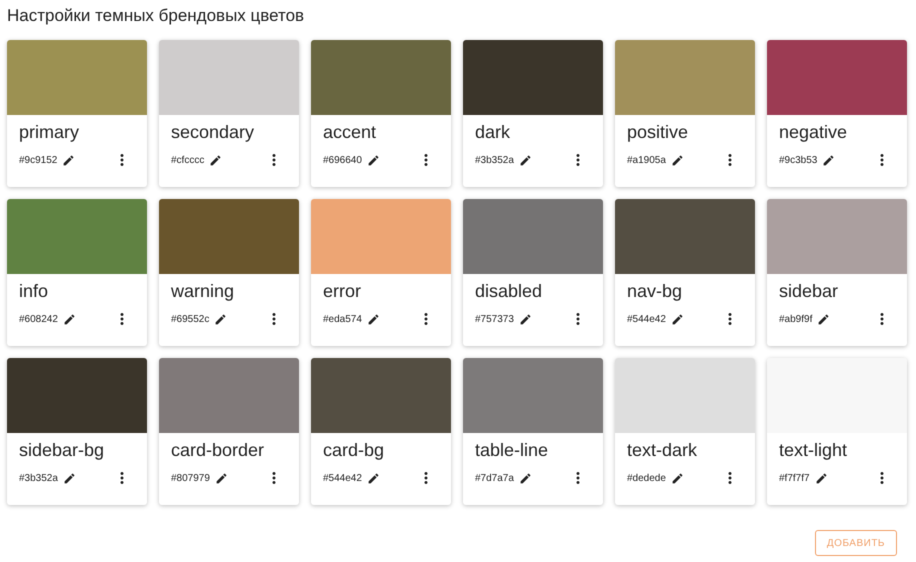  What do you see at coordinates (190, 319) in the screenshot?
I see `hex-value: #69552c` at bounding box center [190, 319].